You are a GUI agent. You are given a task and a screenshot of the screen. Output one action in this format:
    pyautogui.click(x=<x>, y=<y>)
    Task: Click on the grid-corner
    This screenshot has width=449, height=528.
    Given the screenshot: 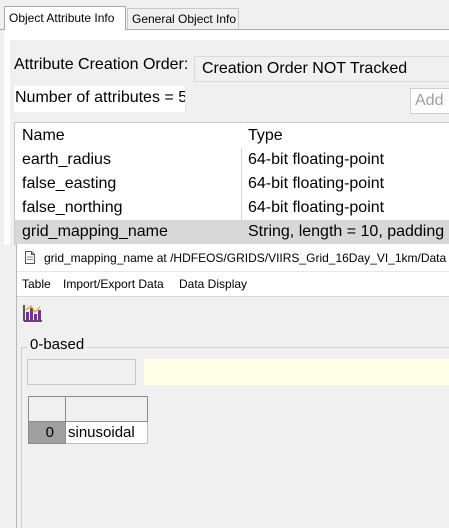 What is the action you would take?
    pyautogui.click(x=47, y=409)
    